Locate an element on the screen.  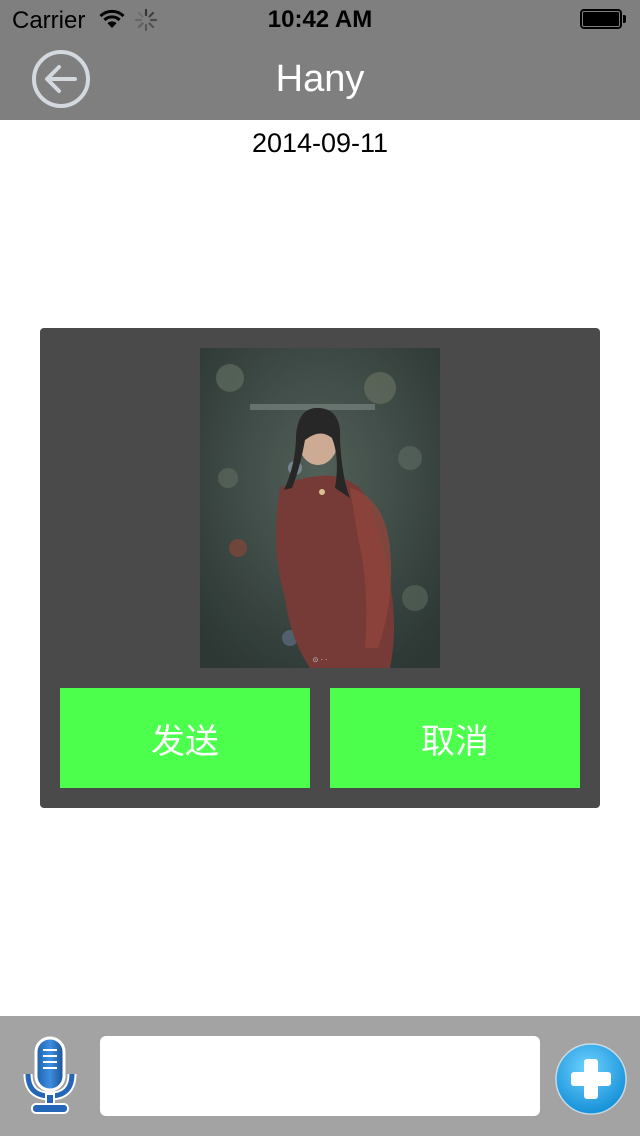
page-title: Hany is located at coordinates (320, 79).